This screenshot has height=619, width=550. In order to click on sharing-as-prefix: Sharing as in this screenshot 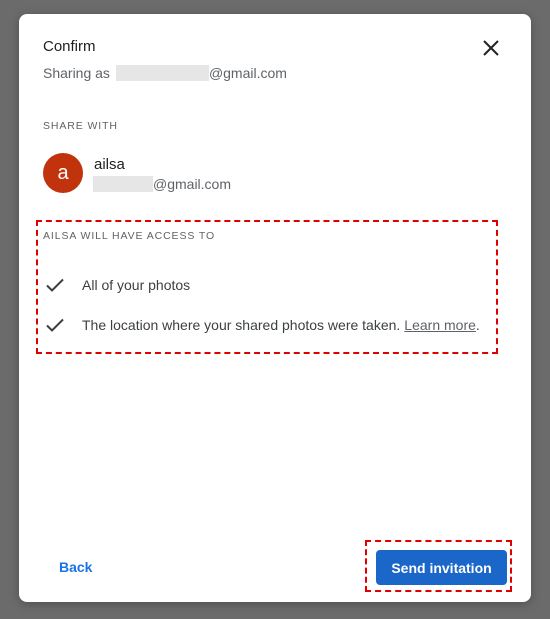, I will do `click(76, 73)`.